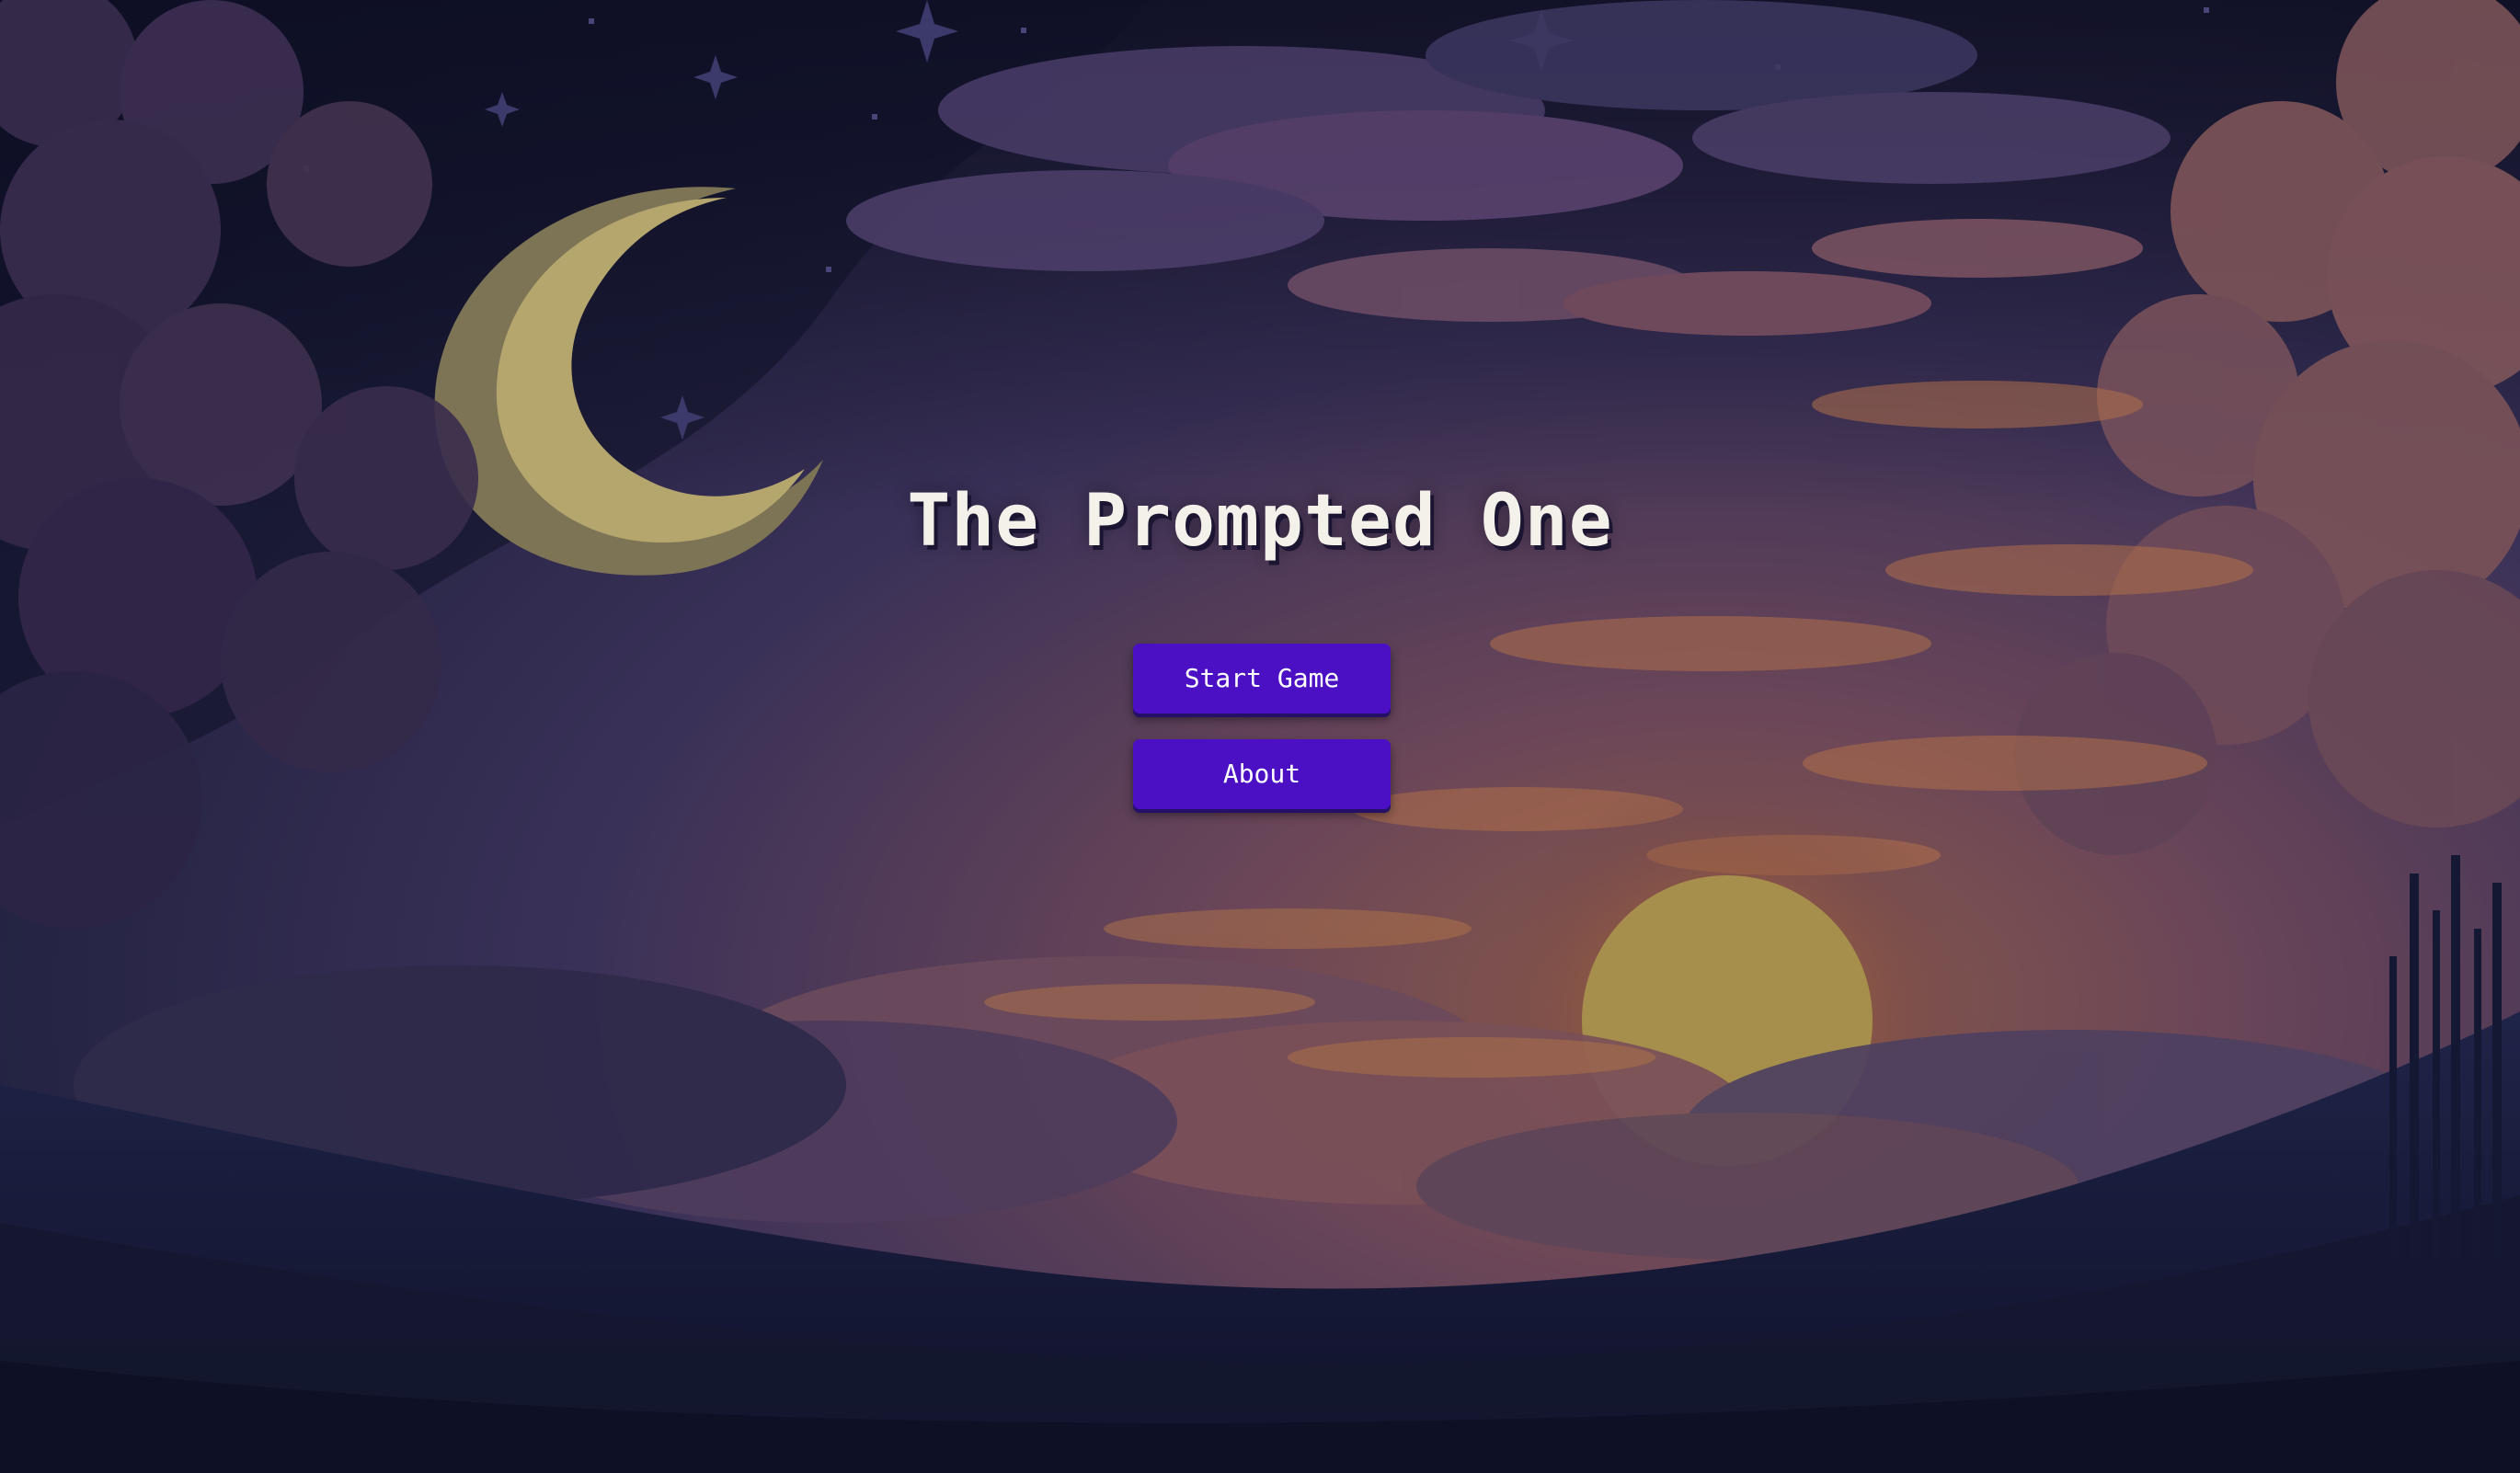 The height and width of the screenshot is (1473, 2520). I want to click on start-game-button: Start Game, so click(1262, 679).